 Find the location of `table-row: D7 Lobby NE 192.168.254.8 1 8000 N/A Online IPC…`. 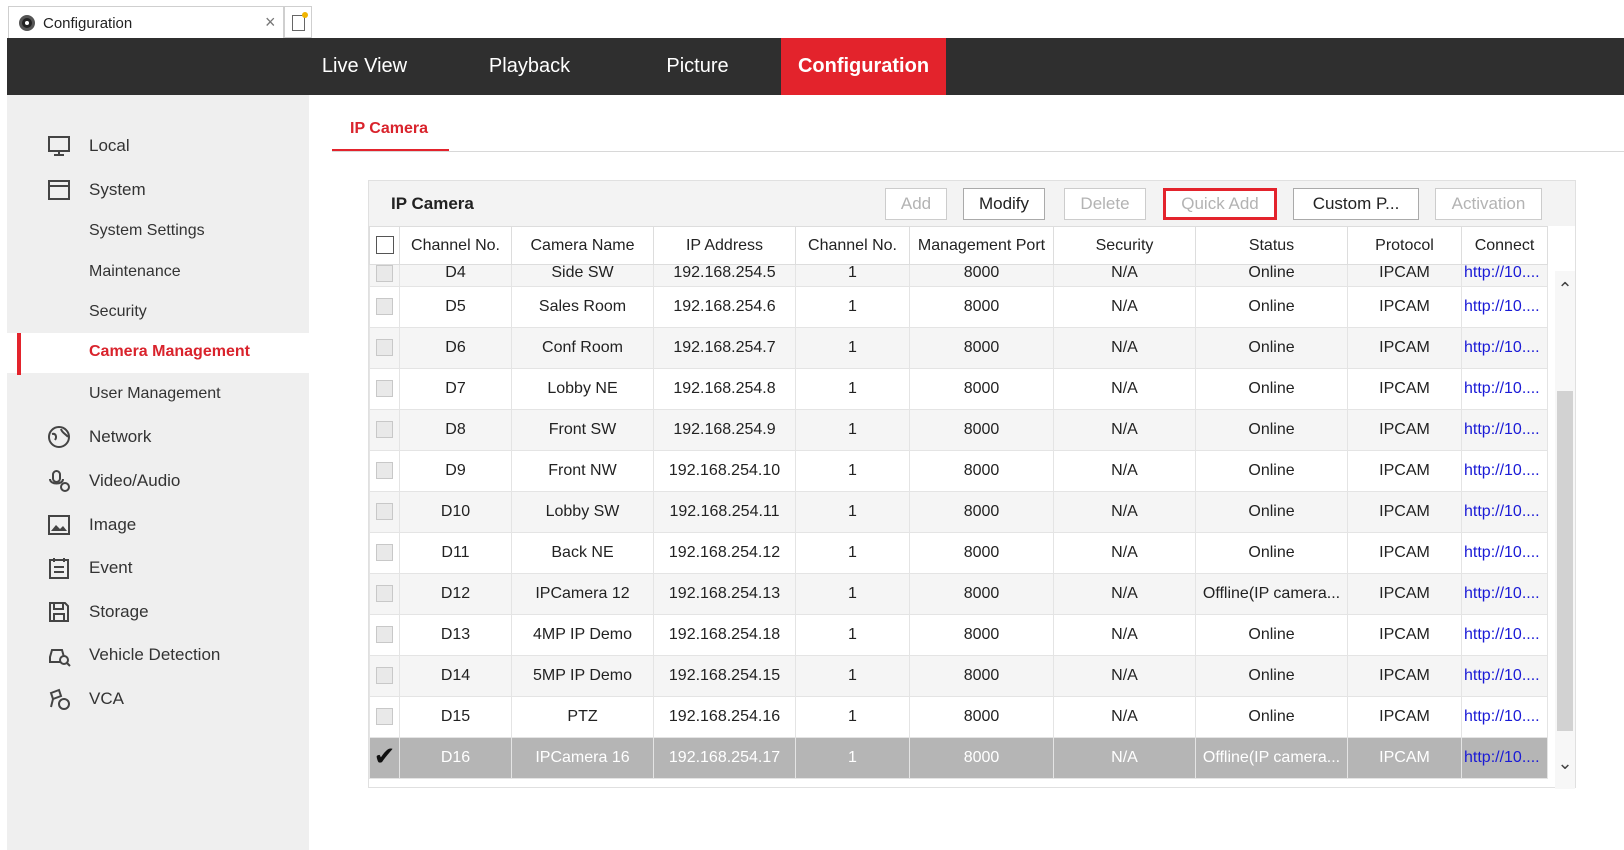

table-row: D7 Lobby NE 192.168.254.8 1 8000 N/A Online IPC… is located at coordinates (958, 389).